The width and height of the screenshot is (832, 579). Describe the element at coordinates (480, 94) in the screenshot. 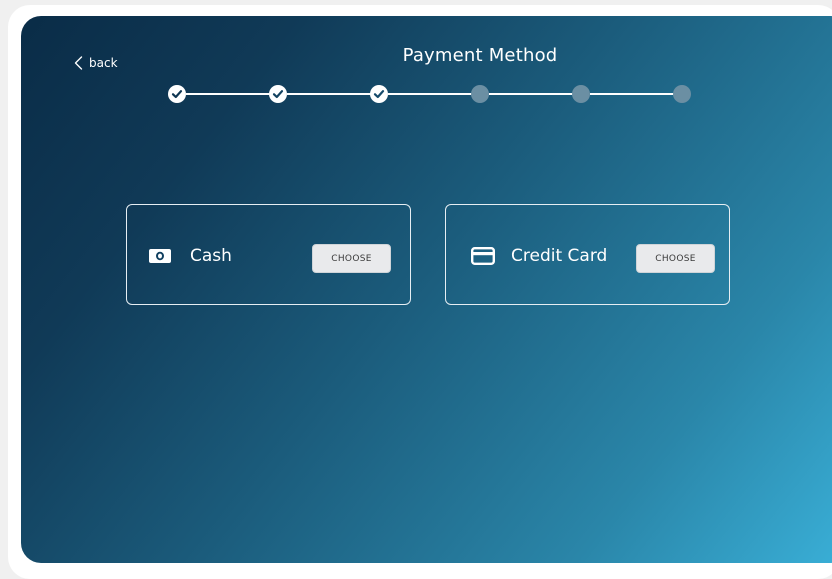

I see `step-4-pending` at that location.